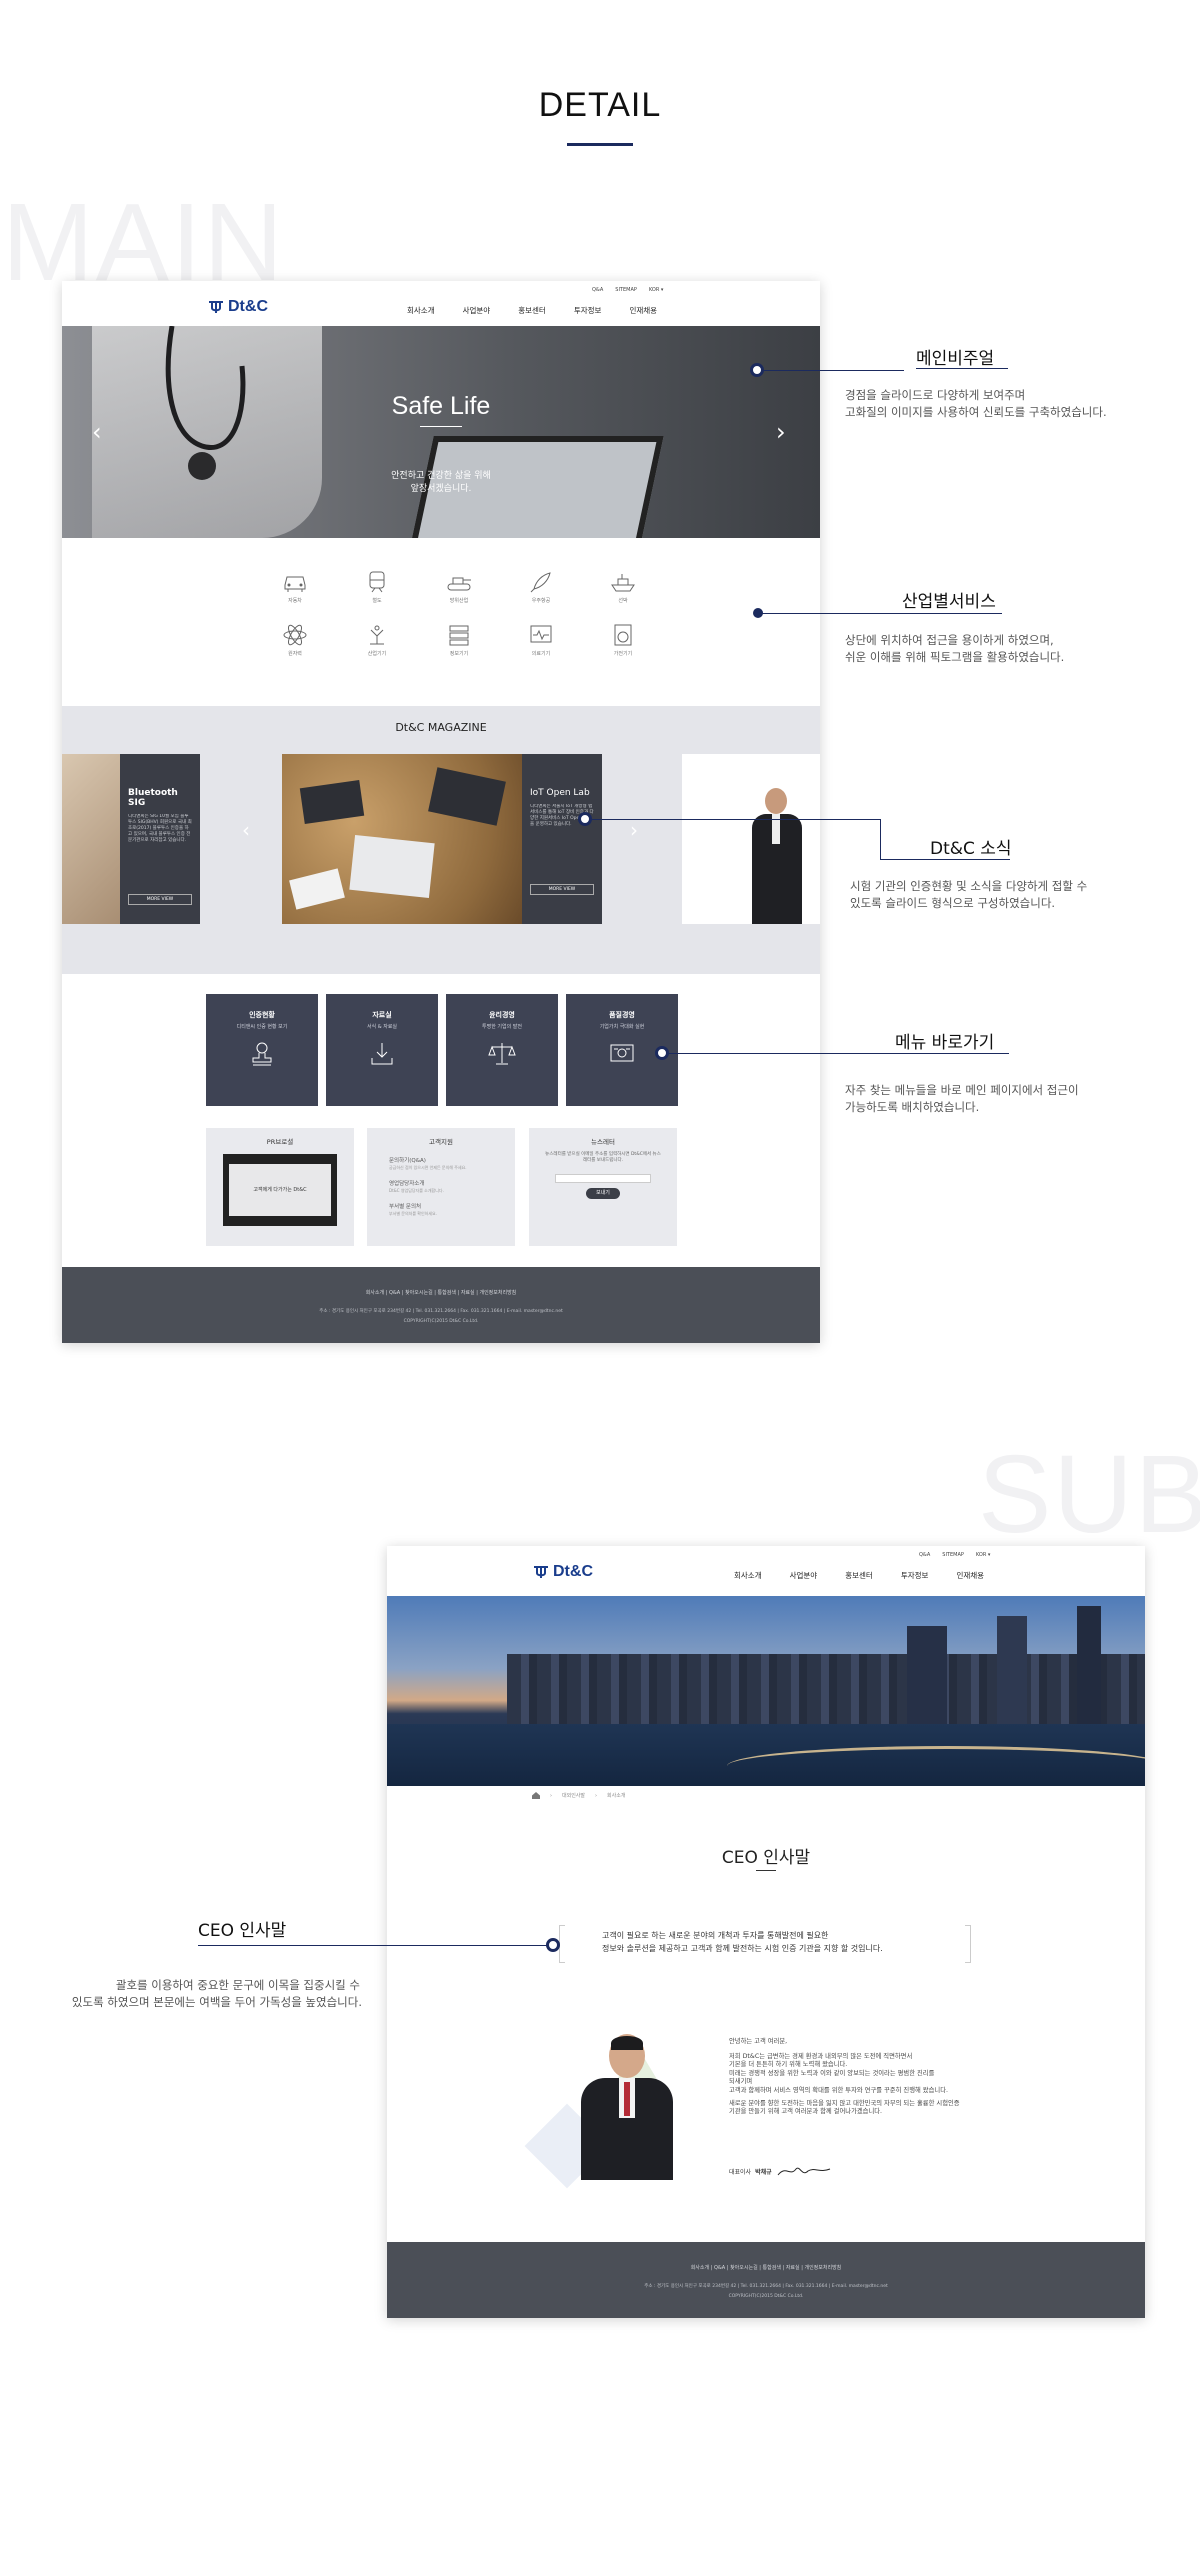 The width and height of the screenshot is (1200, 2573). Describe the element at coordinates (1089, 1494) in the screenshot. I see `bg-word-sub: SUB` at that location.